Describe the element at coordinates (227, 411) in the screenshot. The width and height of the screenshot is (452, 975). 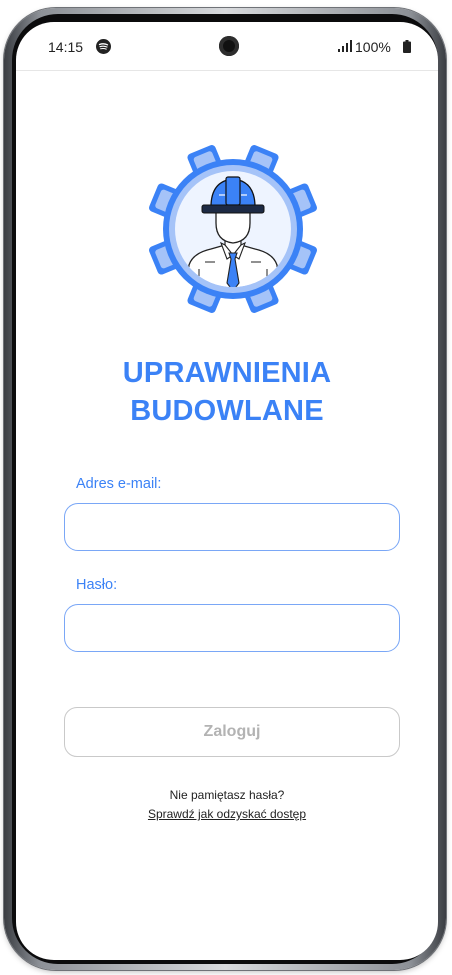
I see `app-title-line2: BUDOWLANE` at that location.